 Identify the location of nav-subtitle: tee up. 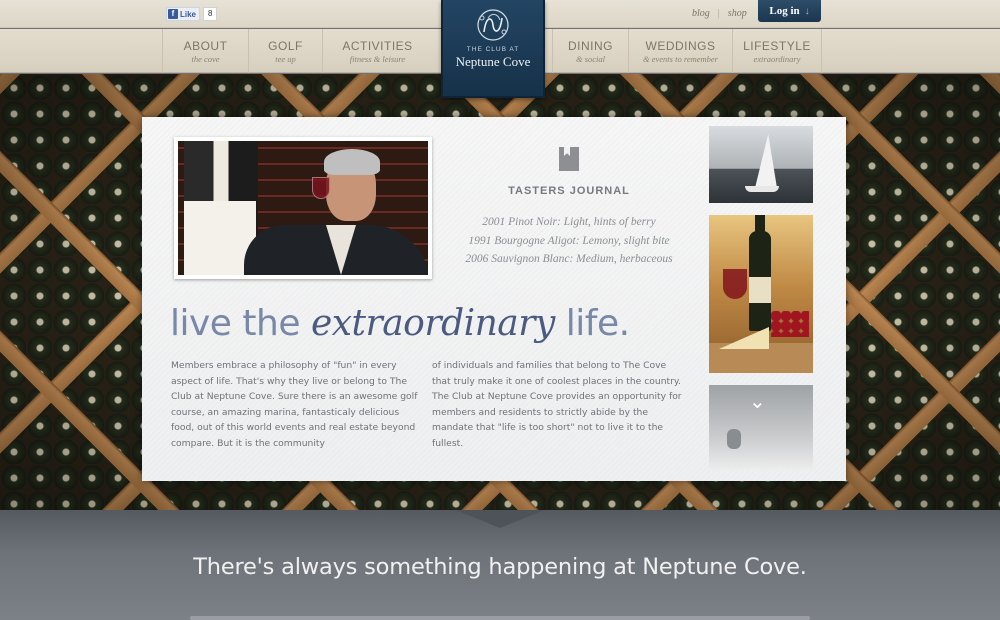
(285, 58).